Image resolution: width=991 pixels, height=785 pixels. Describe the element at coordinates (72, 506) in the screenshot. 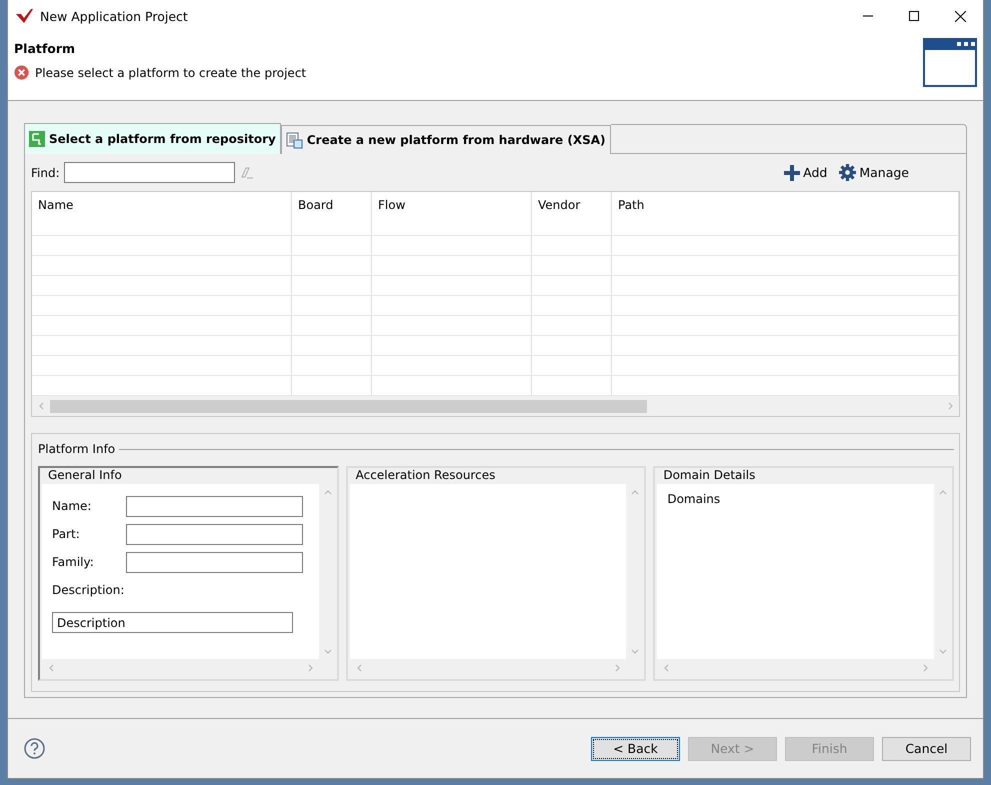

I see `field-label: Name:` at that location.